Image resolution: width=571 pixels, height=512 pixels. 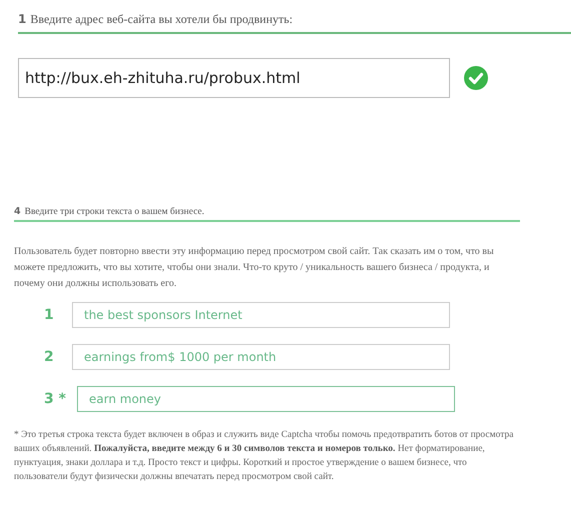 I want to click on step-number: 4, so click(x=17, y=211).